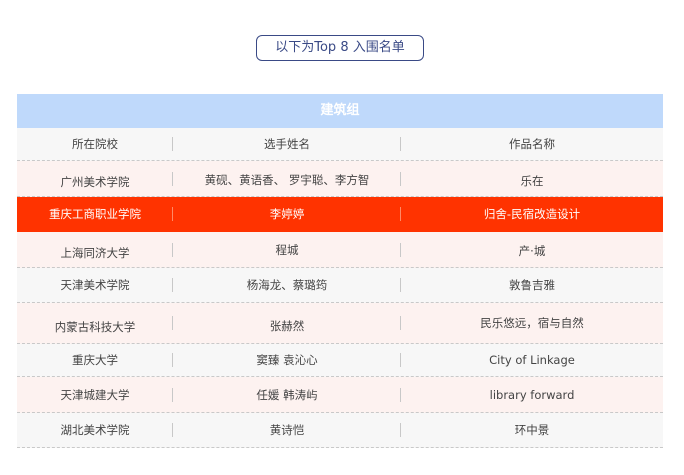 The width and height of the screenshot is (684, 475). What do you see at coordinates (287, 249) in the screenshot?
I see `name-cell: 程城` at bounding box center [287, 249].